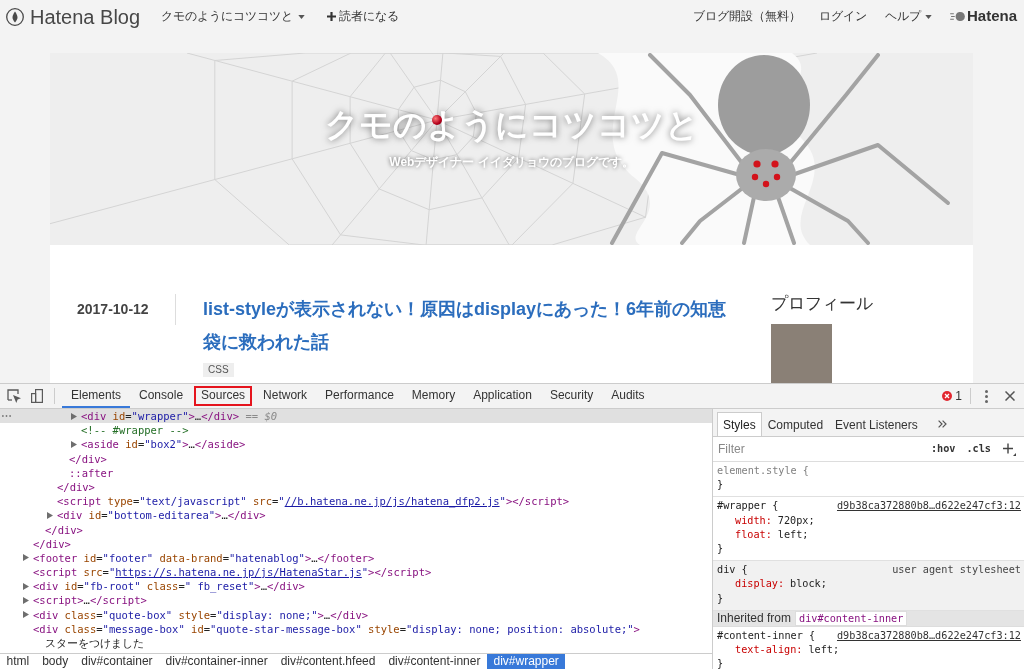 The height and width of the screenshot is (669, 1024). I want to click on css-declaration: display: block;, so click(781, 584).